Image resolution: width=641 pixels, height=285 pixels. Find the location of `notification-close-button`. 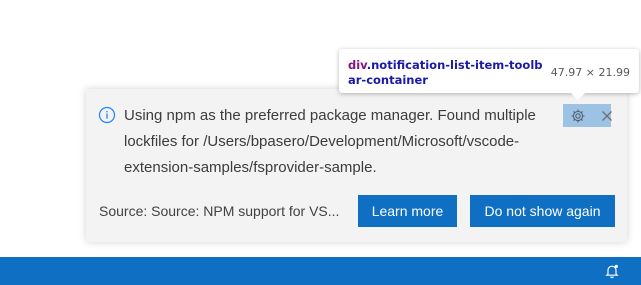

notification-close-button is located at coordinates (606, 115).